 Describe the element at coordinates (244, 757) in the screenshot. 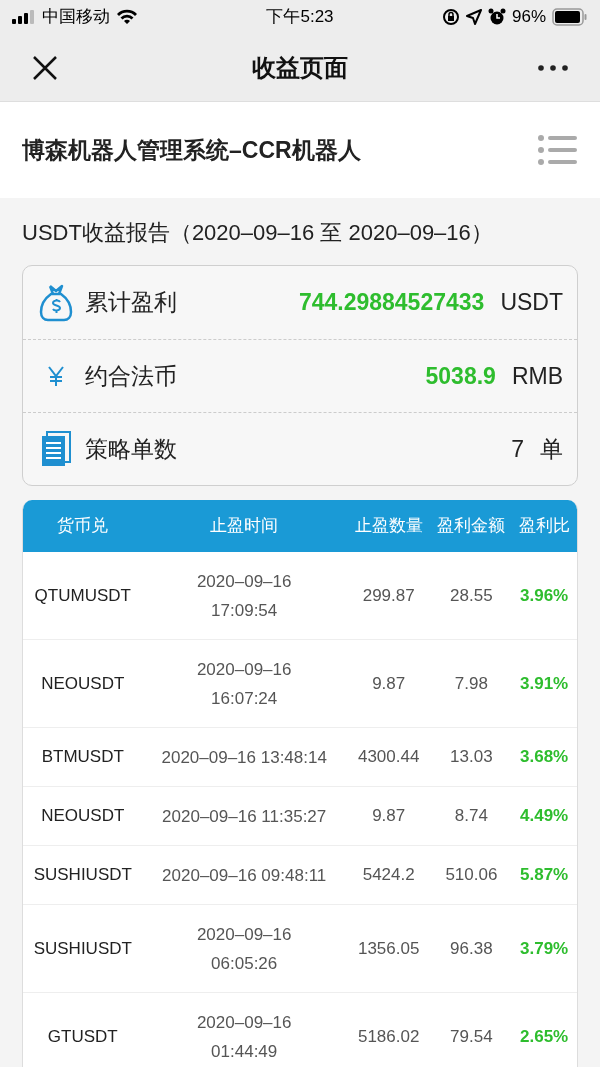

I see `table-cell-text: 2020–09–16 13:48:14` at that location.